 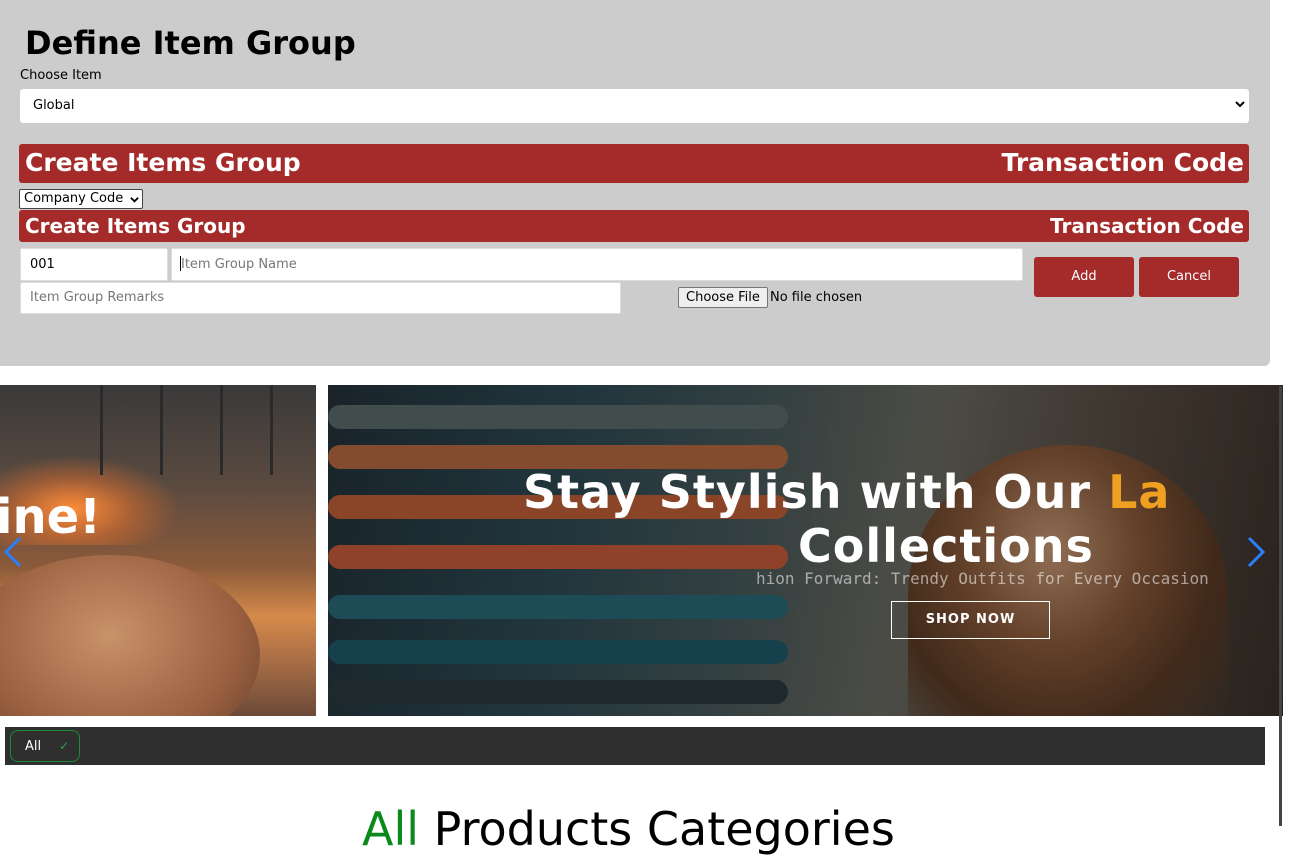 I want to click on hero-headline-text: Stay Stylish with Our, so click(x=816, y=492).